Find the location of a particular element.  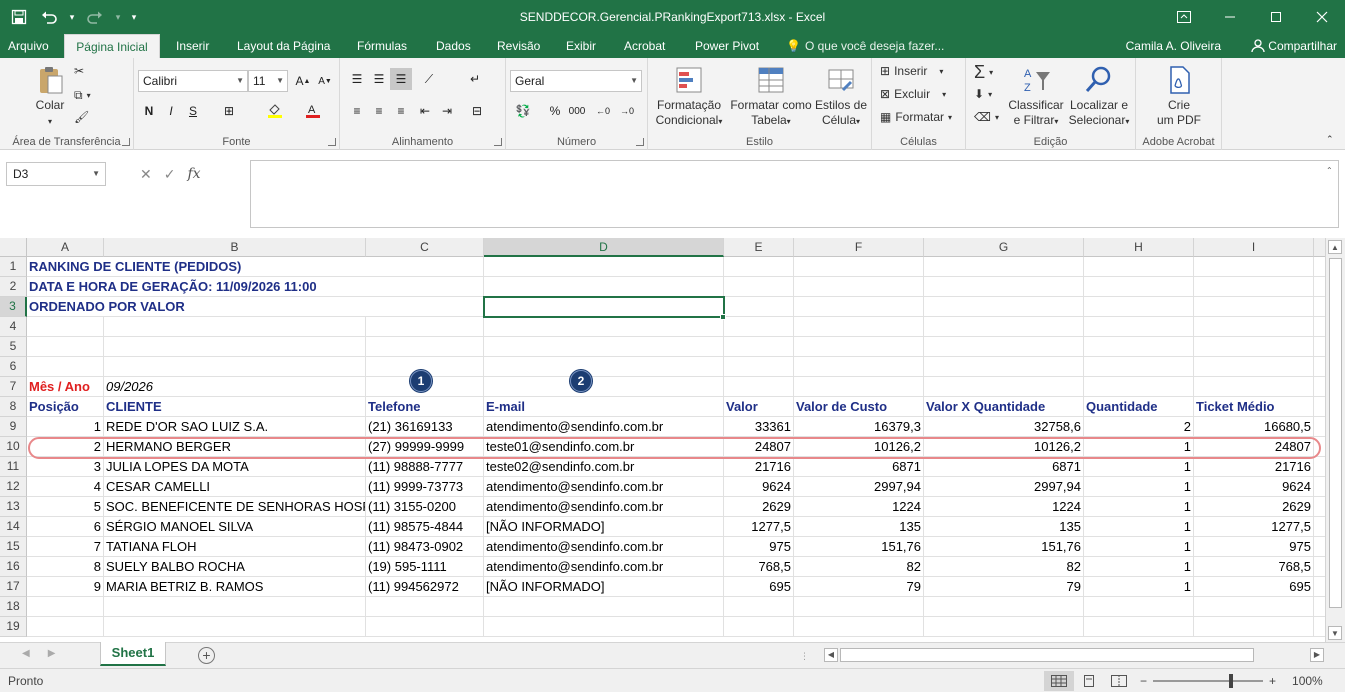

autosum-icon: Σ ▾ is located at coordinates (983, 72).